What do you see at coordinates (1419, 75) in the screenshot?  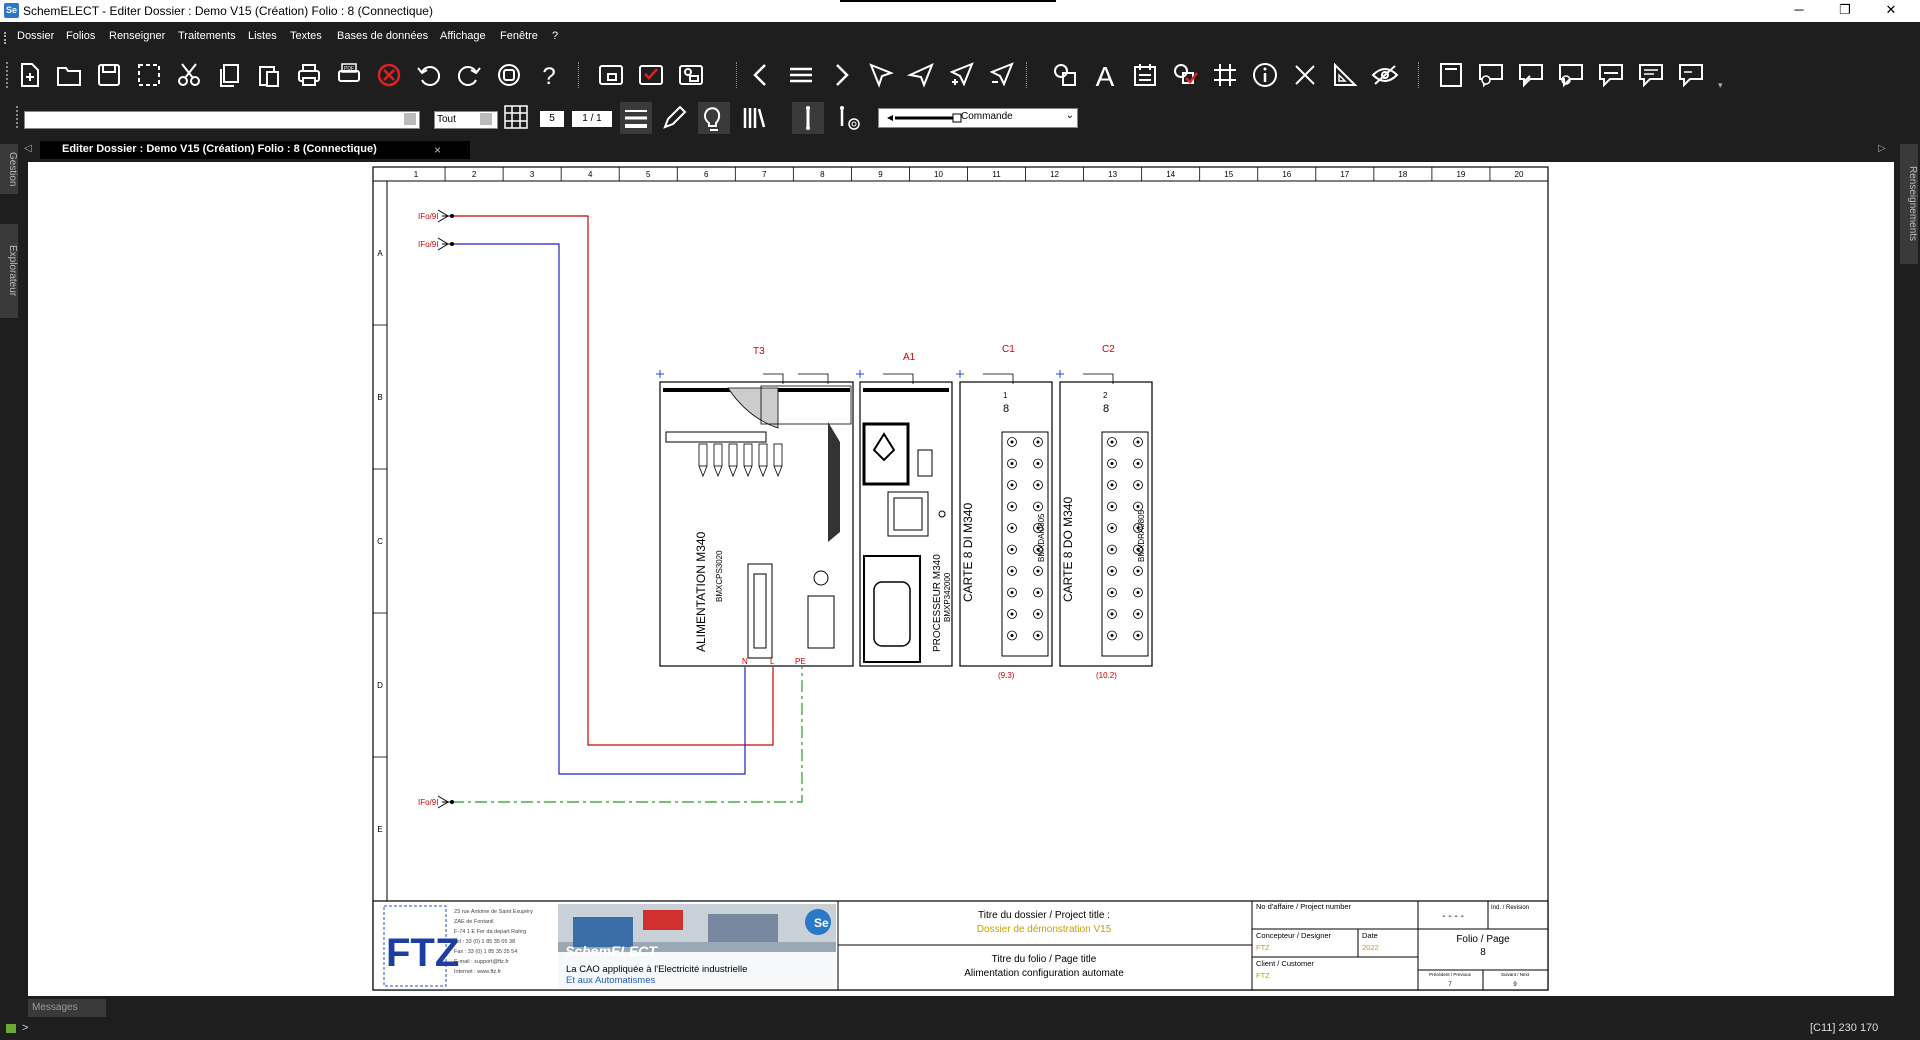 I see `toolbar-separator` at bounding box center [1419, 75].